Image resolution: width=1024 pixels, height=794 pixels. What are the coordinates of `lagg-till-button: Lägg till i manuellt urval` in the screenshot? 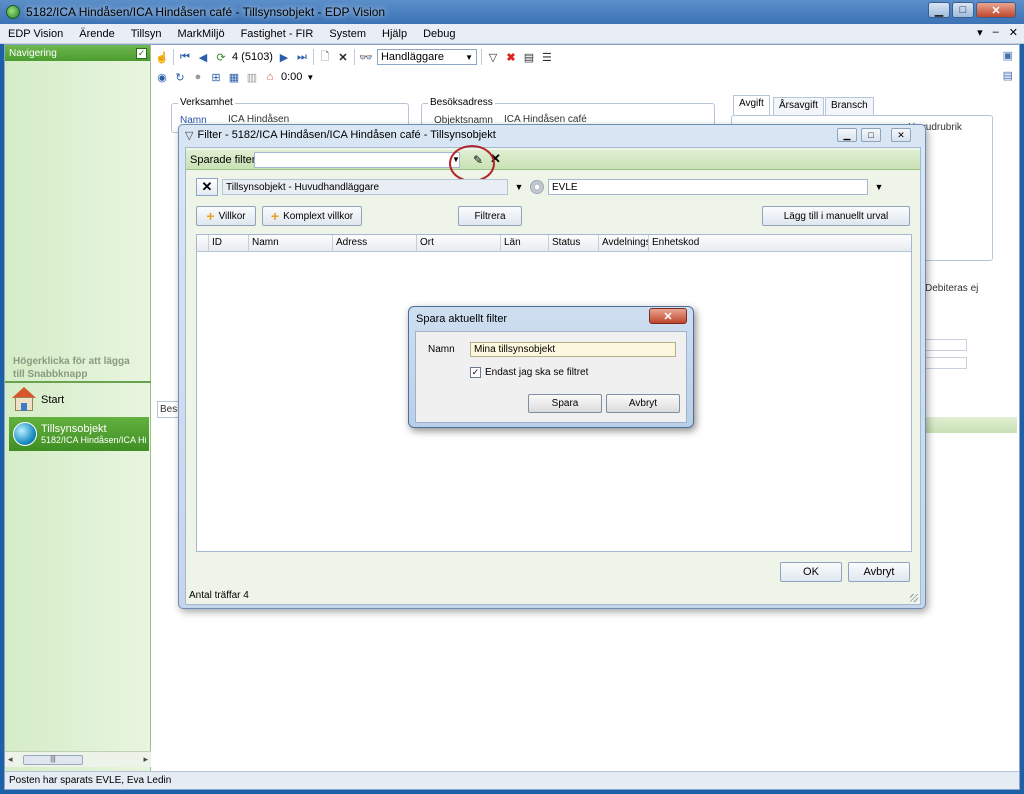 It's located at (836, 216).